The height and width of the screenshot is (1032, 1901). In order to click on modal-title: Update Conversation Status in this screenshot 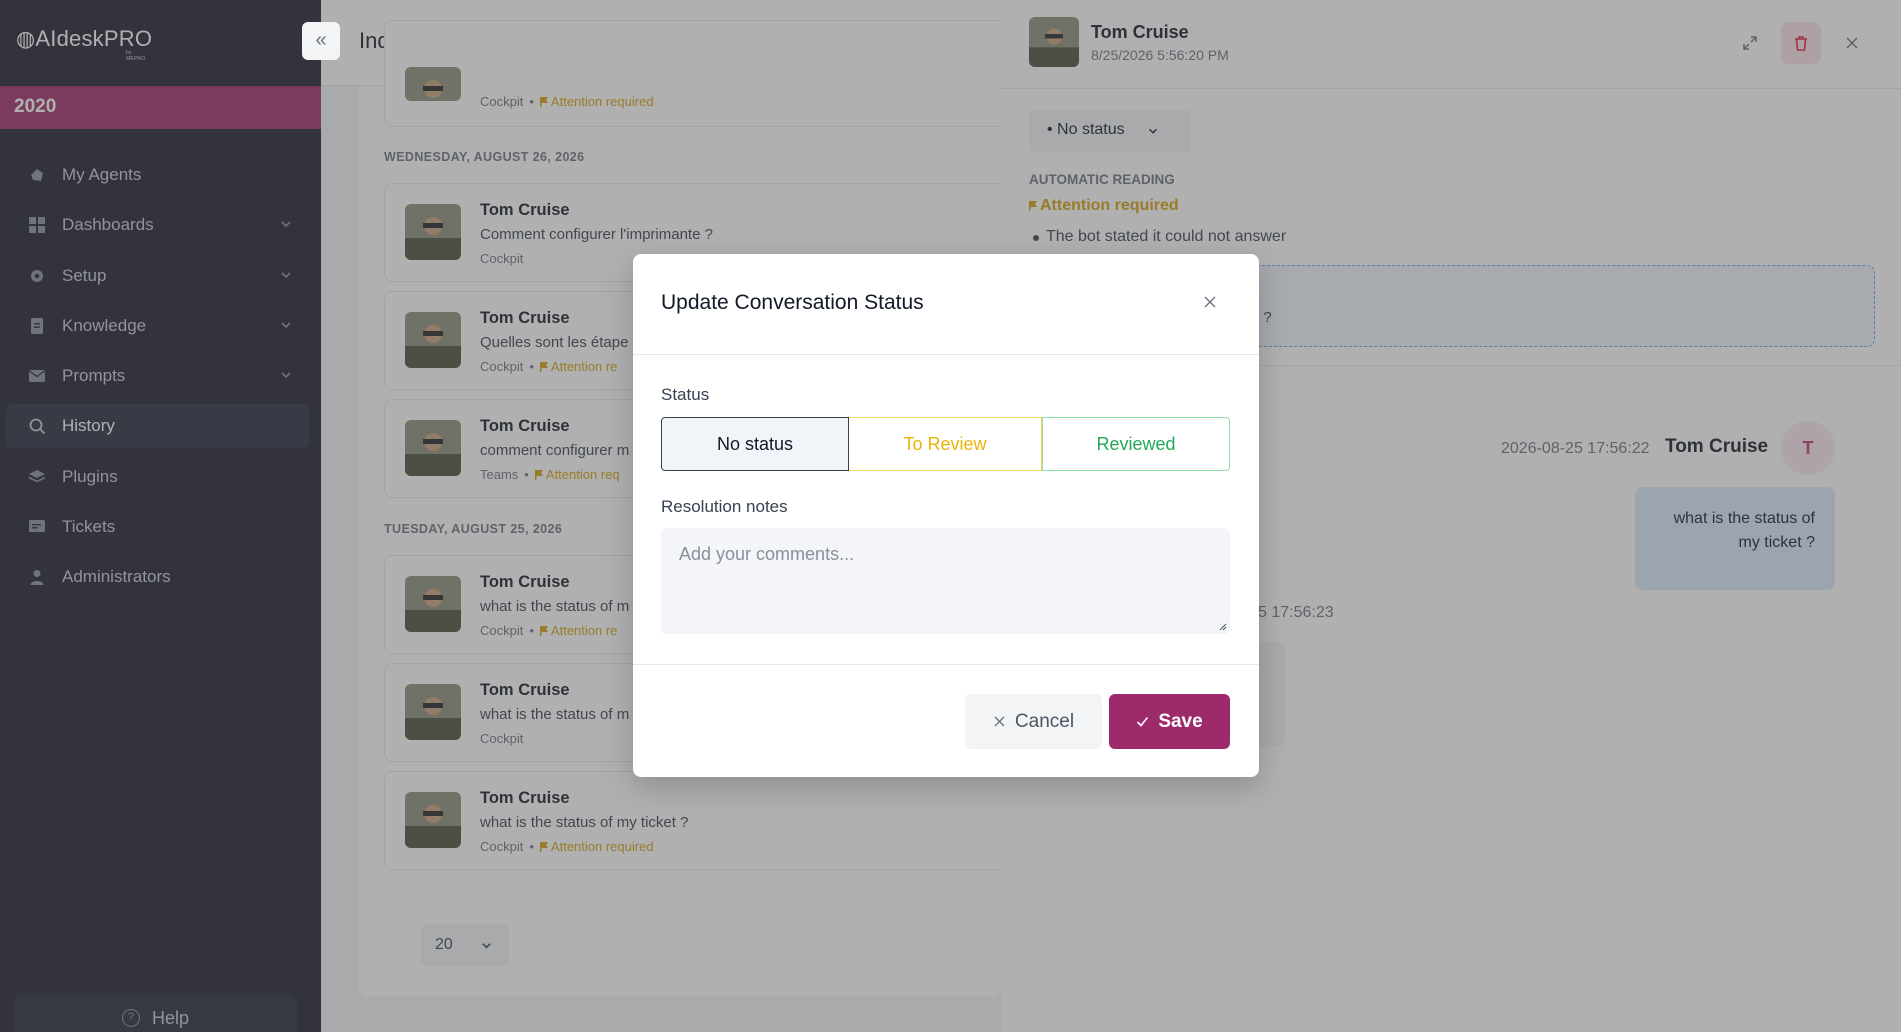, I will do `click(792, 302)`.